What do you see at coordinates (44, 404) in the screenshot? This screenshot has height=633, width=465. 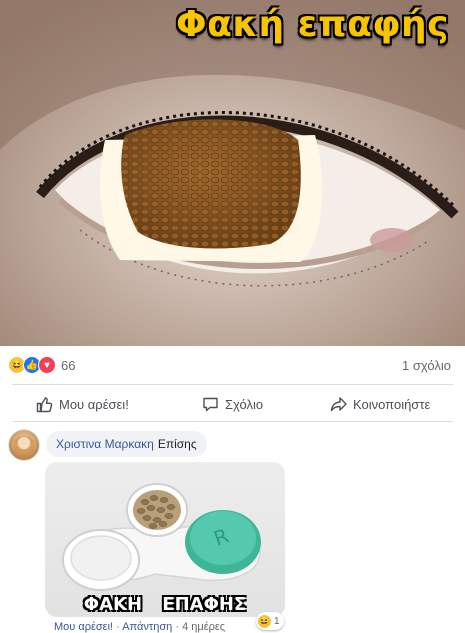 I see `thumbs-up-icon` at bounding box center [44, 404].